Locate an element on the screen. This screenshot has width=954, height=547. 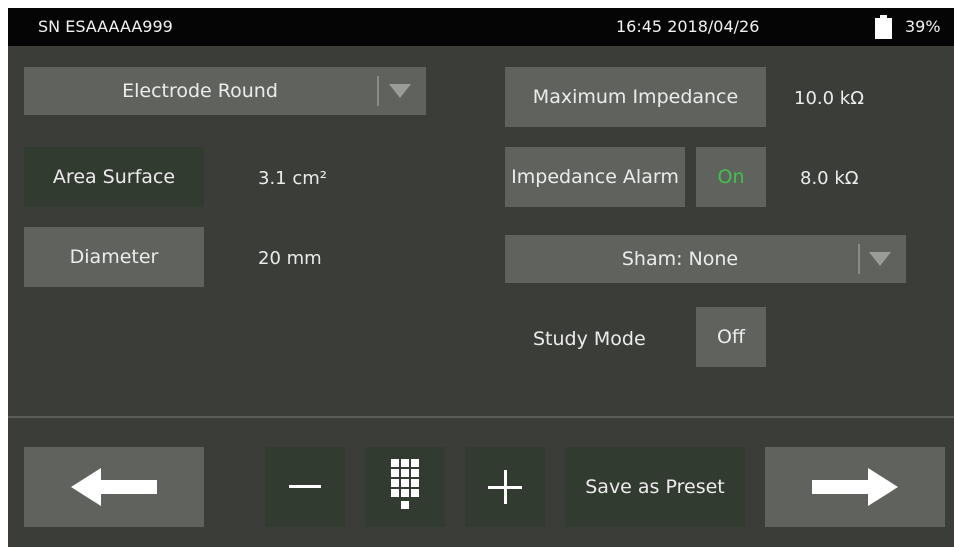
keypad-button is located at coordinates (405, 487).